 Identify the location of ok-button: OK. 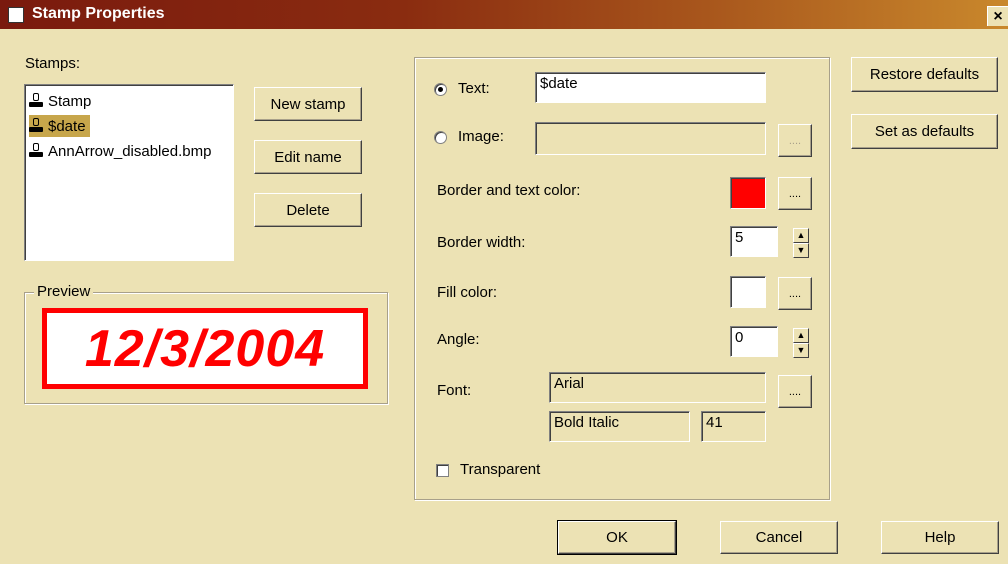
(617, 537).